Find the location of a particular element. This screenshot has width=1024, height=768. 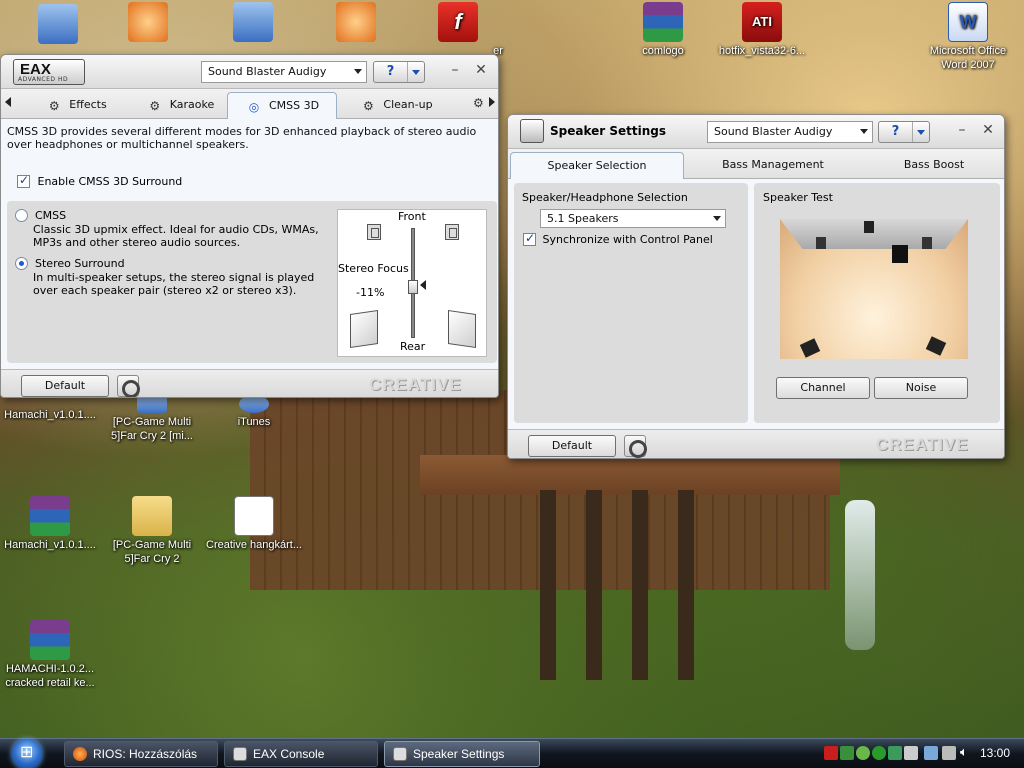

tab-scroll-left-icon is located at coordinates (8, 102).